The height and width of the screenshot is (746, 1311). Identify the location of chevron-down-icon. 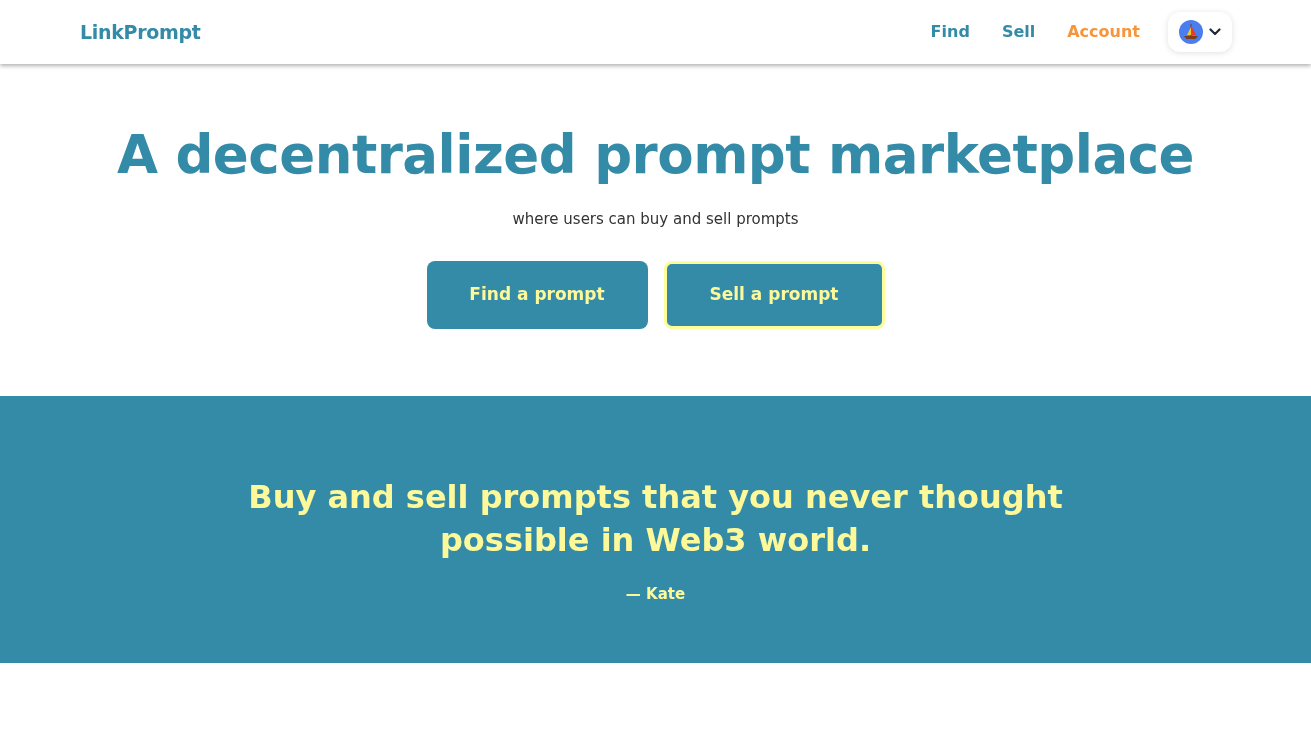
(1215, 32).